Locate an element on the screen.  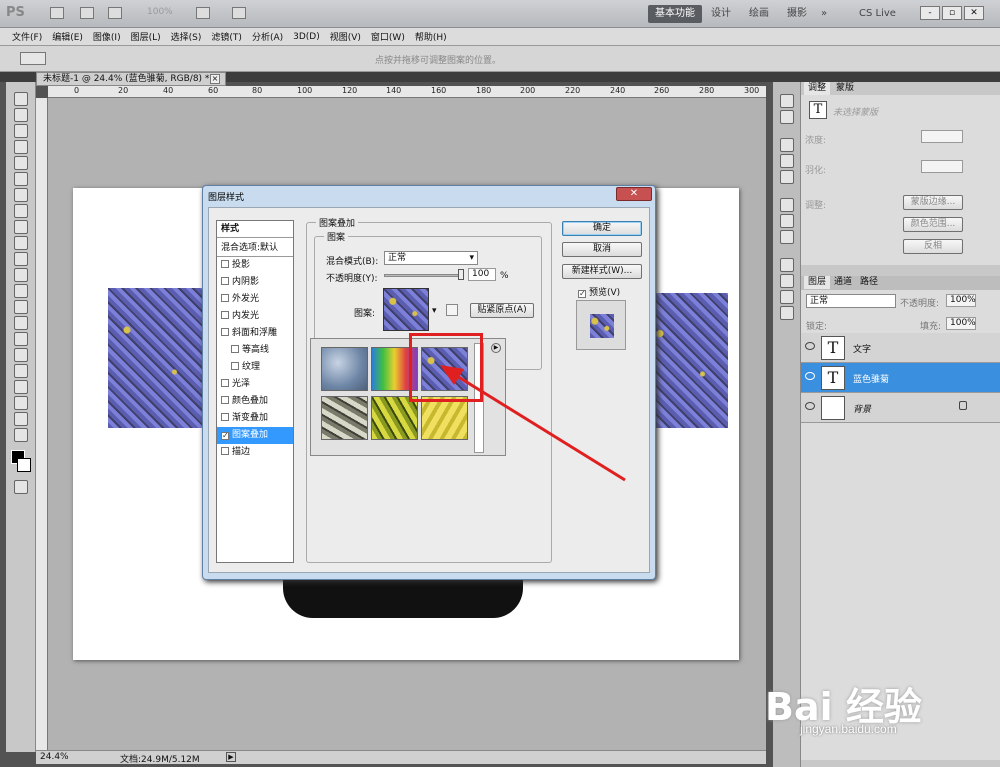
pattern-picker-arrow-icon: ▾ is located at coordinates (434, 311).